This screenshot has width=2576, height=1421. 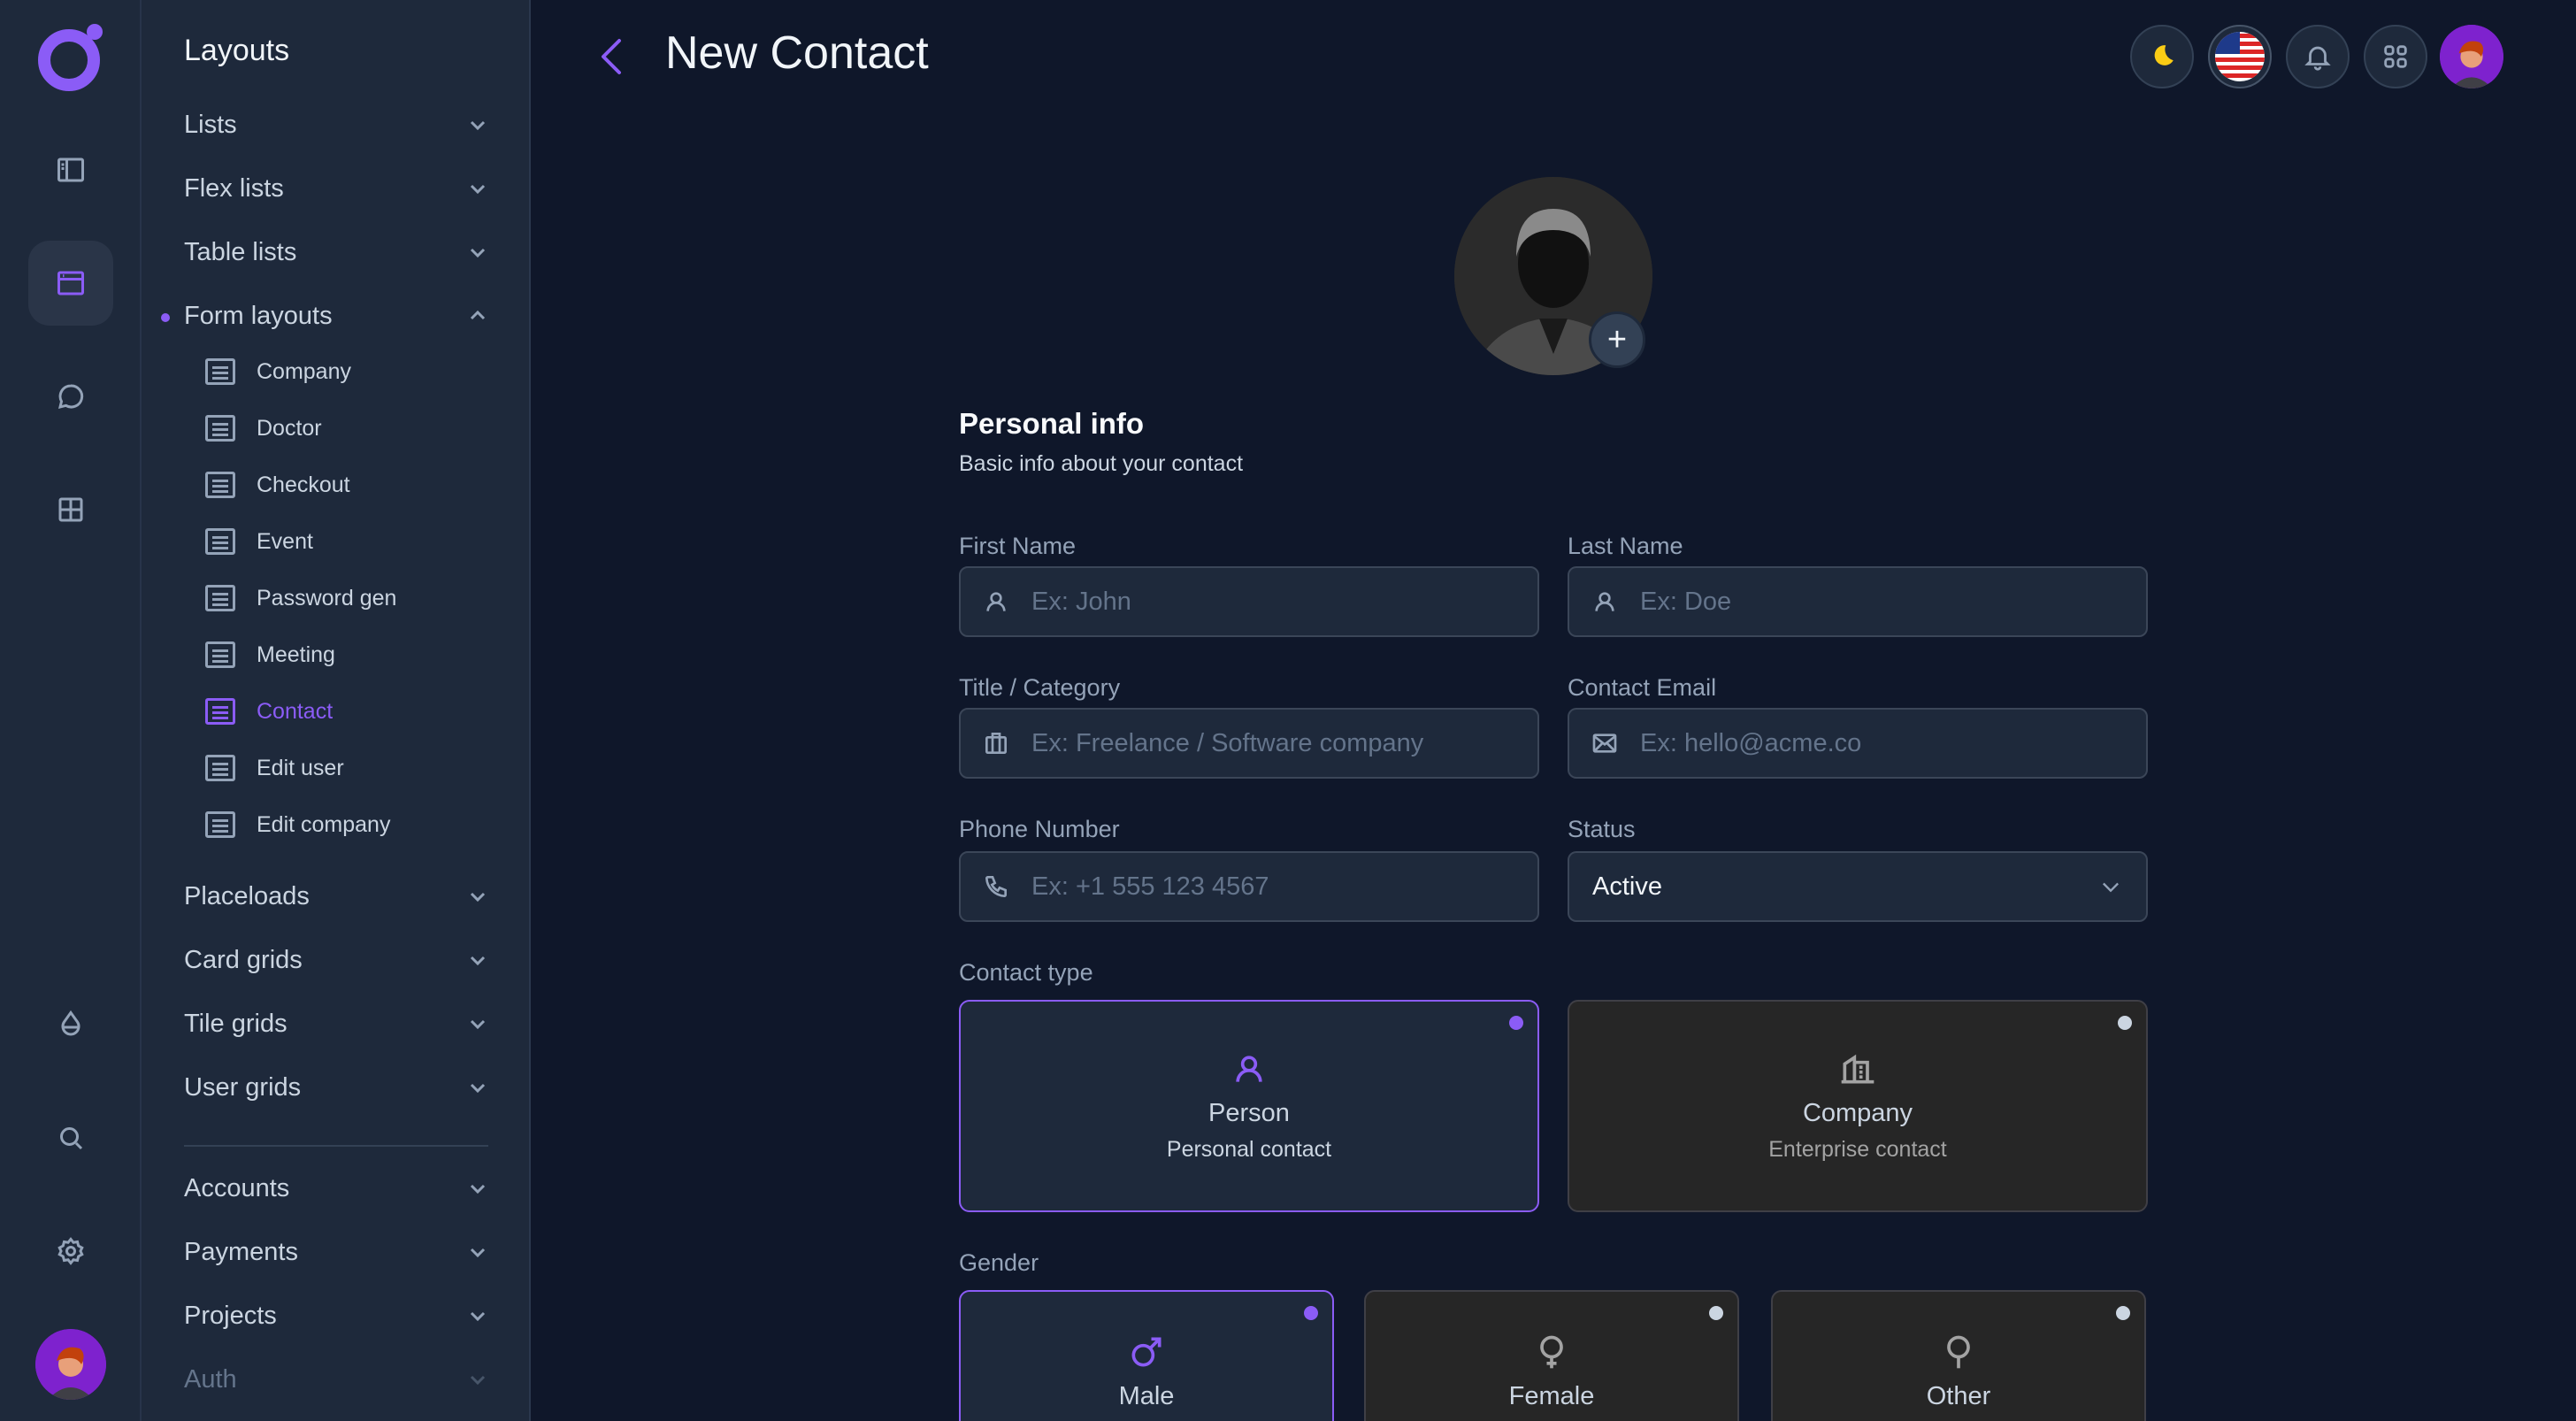 What do you see at coordinates (336, 1024) in the screenshot?
I see `menu-group-tile-grids: Tile grids` at bounding box center [336, 1024].